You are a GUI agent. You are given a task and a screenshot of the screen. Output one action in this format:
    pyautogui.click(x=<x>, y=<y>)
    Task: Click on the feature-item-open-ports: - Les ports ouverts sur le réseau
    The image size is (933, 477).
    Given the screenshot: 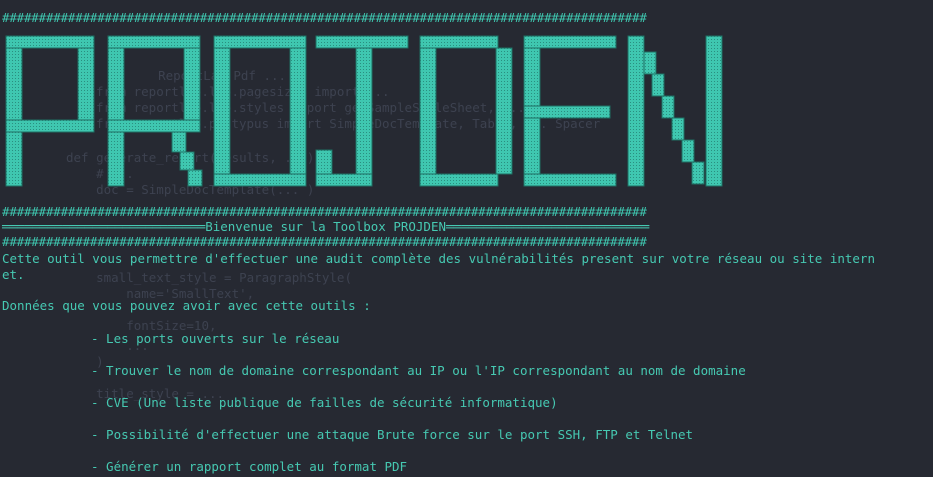 What is the action you would take?
    pyautogui.click(x=215, y=338)
    